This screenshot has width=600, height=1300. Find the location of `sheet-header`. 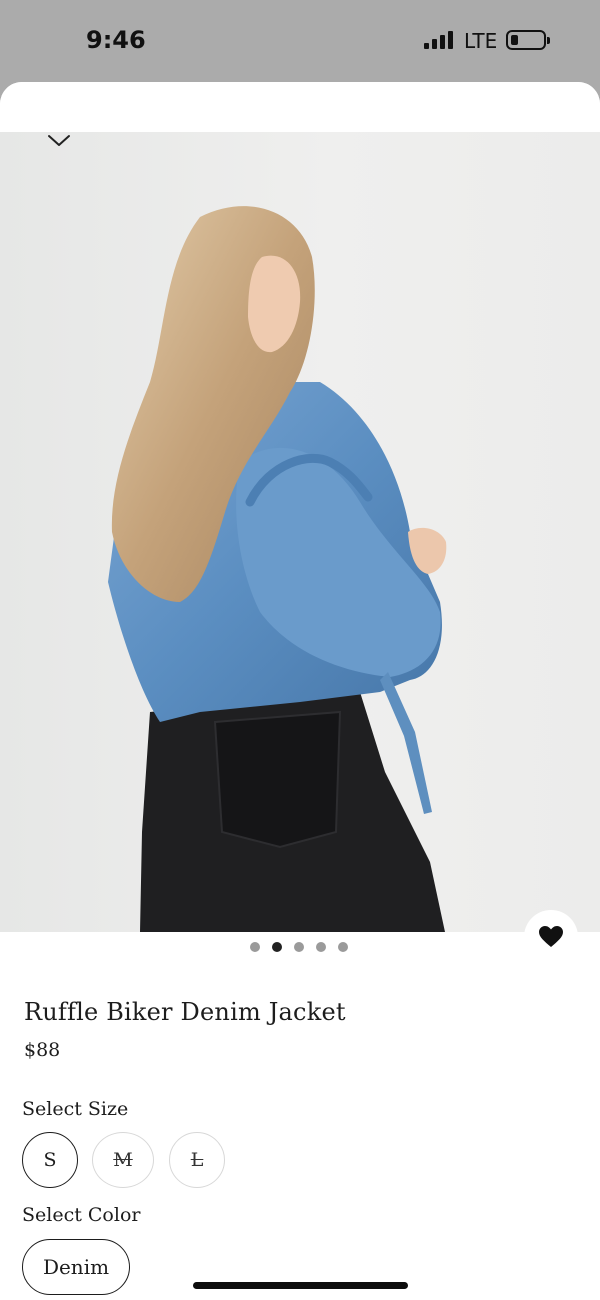

sheet-header is located at coordinates (300, 107).